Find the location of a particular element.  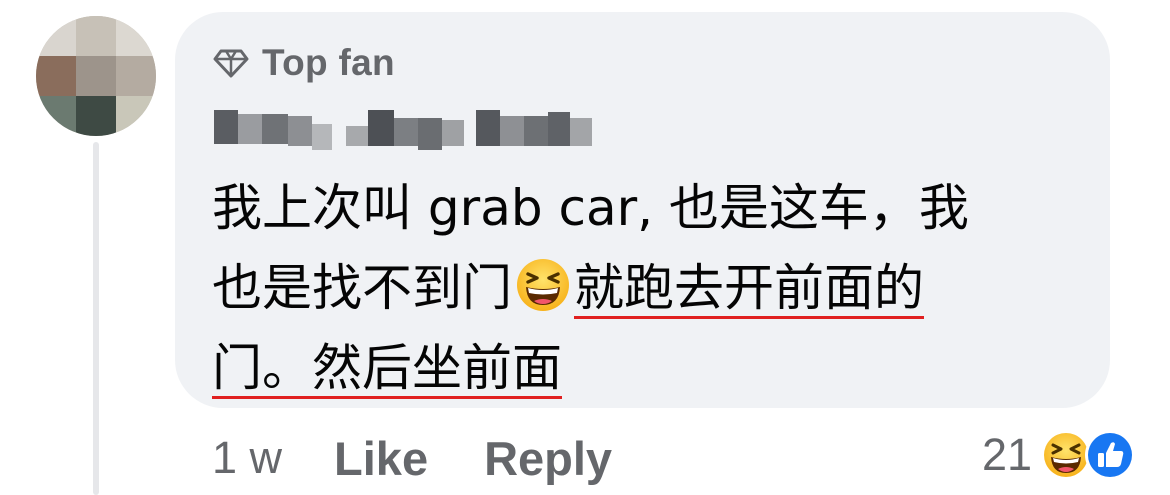

diamond-icon is located at coordinates (231, 63).